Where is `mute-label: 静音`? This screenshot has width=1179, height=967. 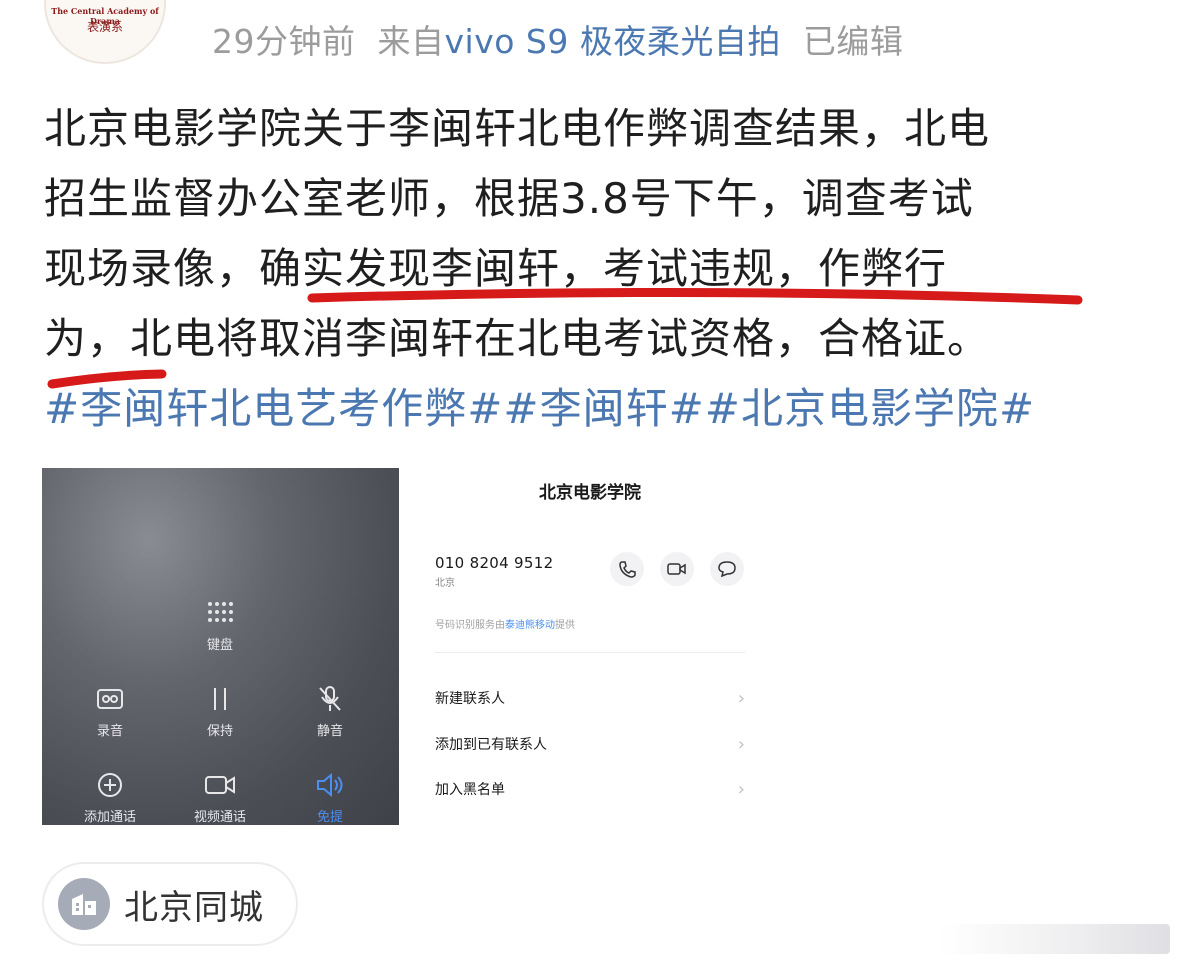 mute-label: 静音 is located at coordinates (329, 731).